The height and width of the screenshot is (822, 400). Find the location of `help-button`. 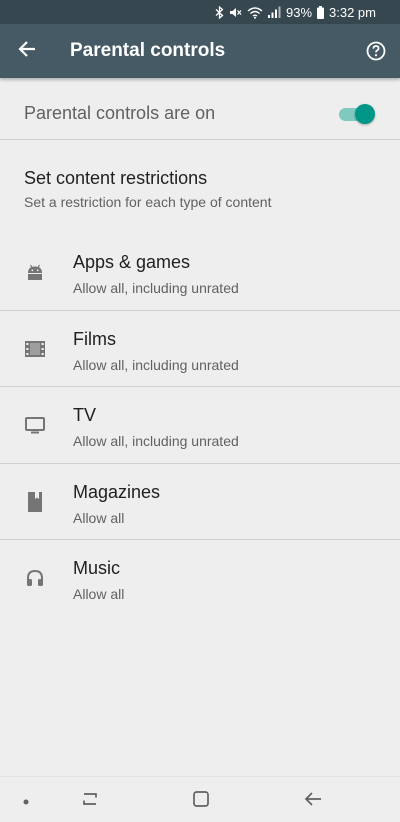

help-button is located at coordinates (376, 51).